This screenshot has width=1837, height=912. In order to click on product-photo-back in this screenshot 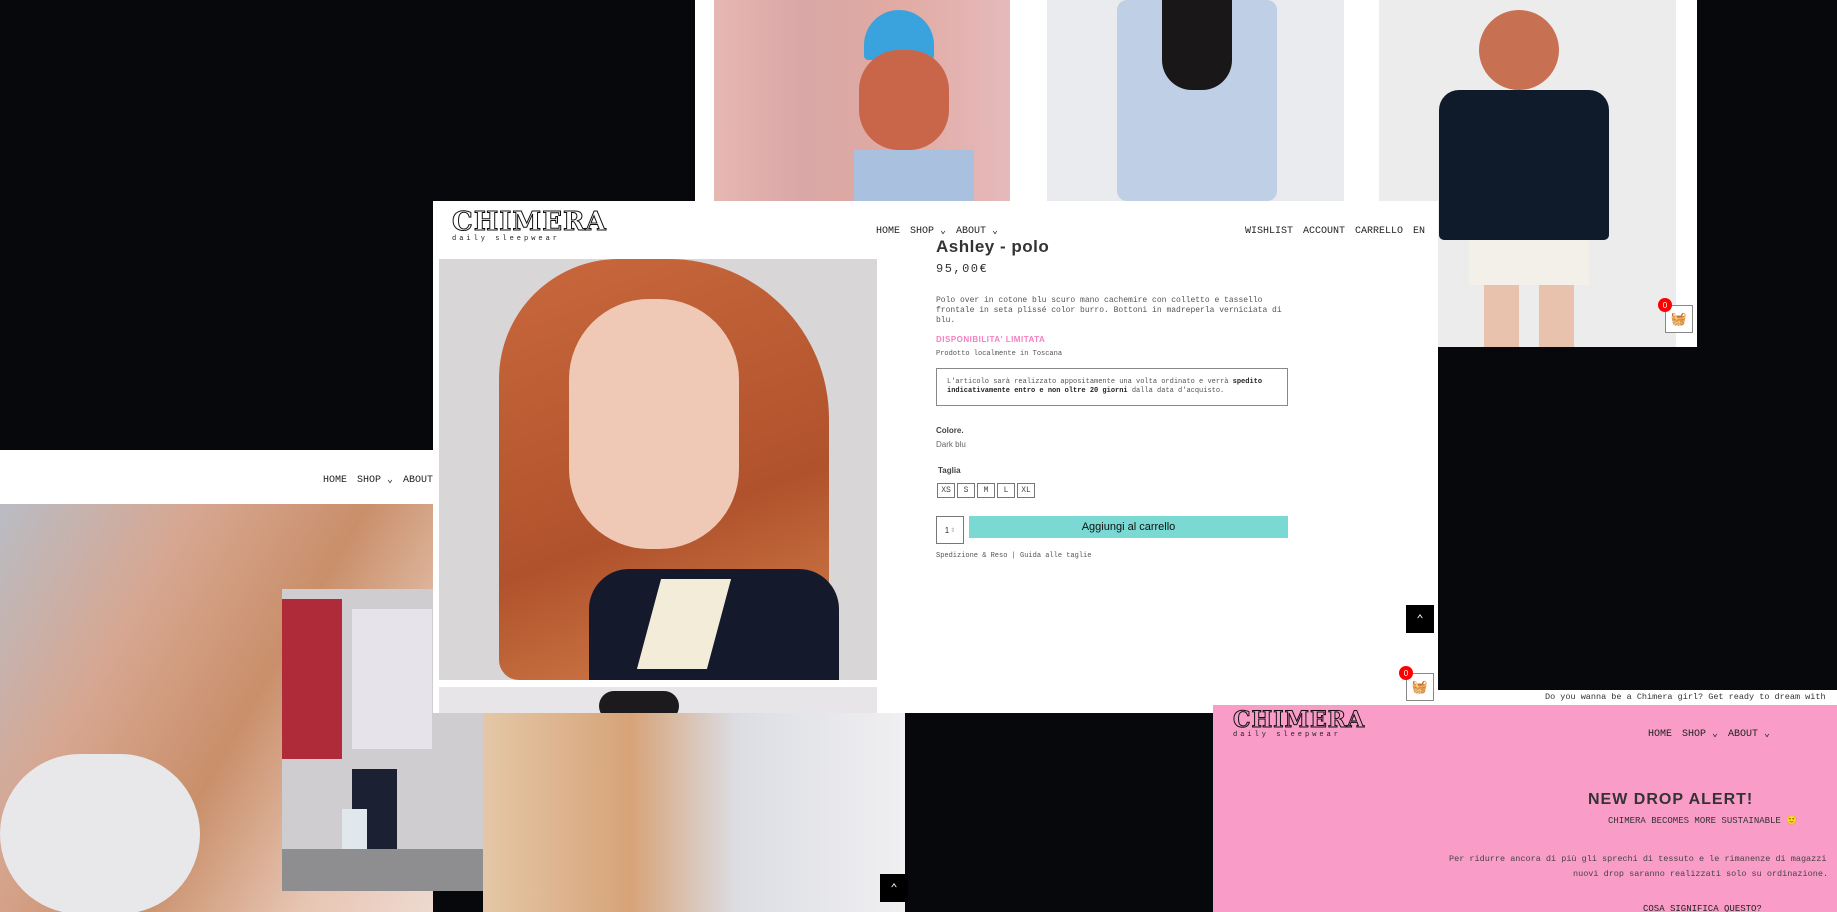, I will do `click(1195, 100)`.